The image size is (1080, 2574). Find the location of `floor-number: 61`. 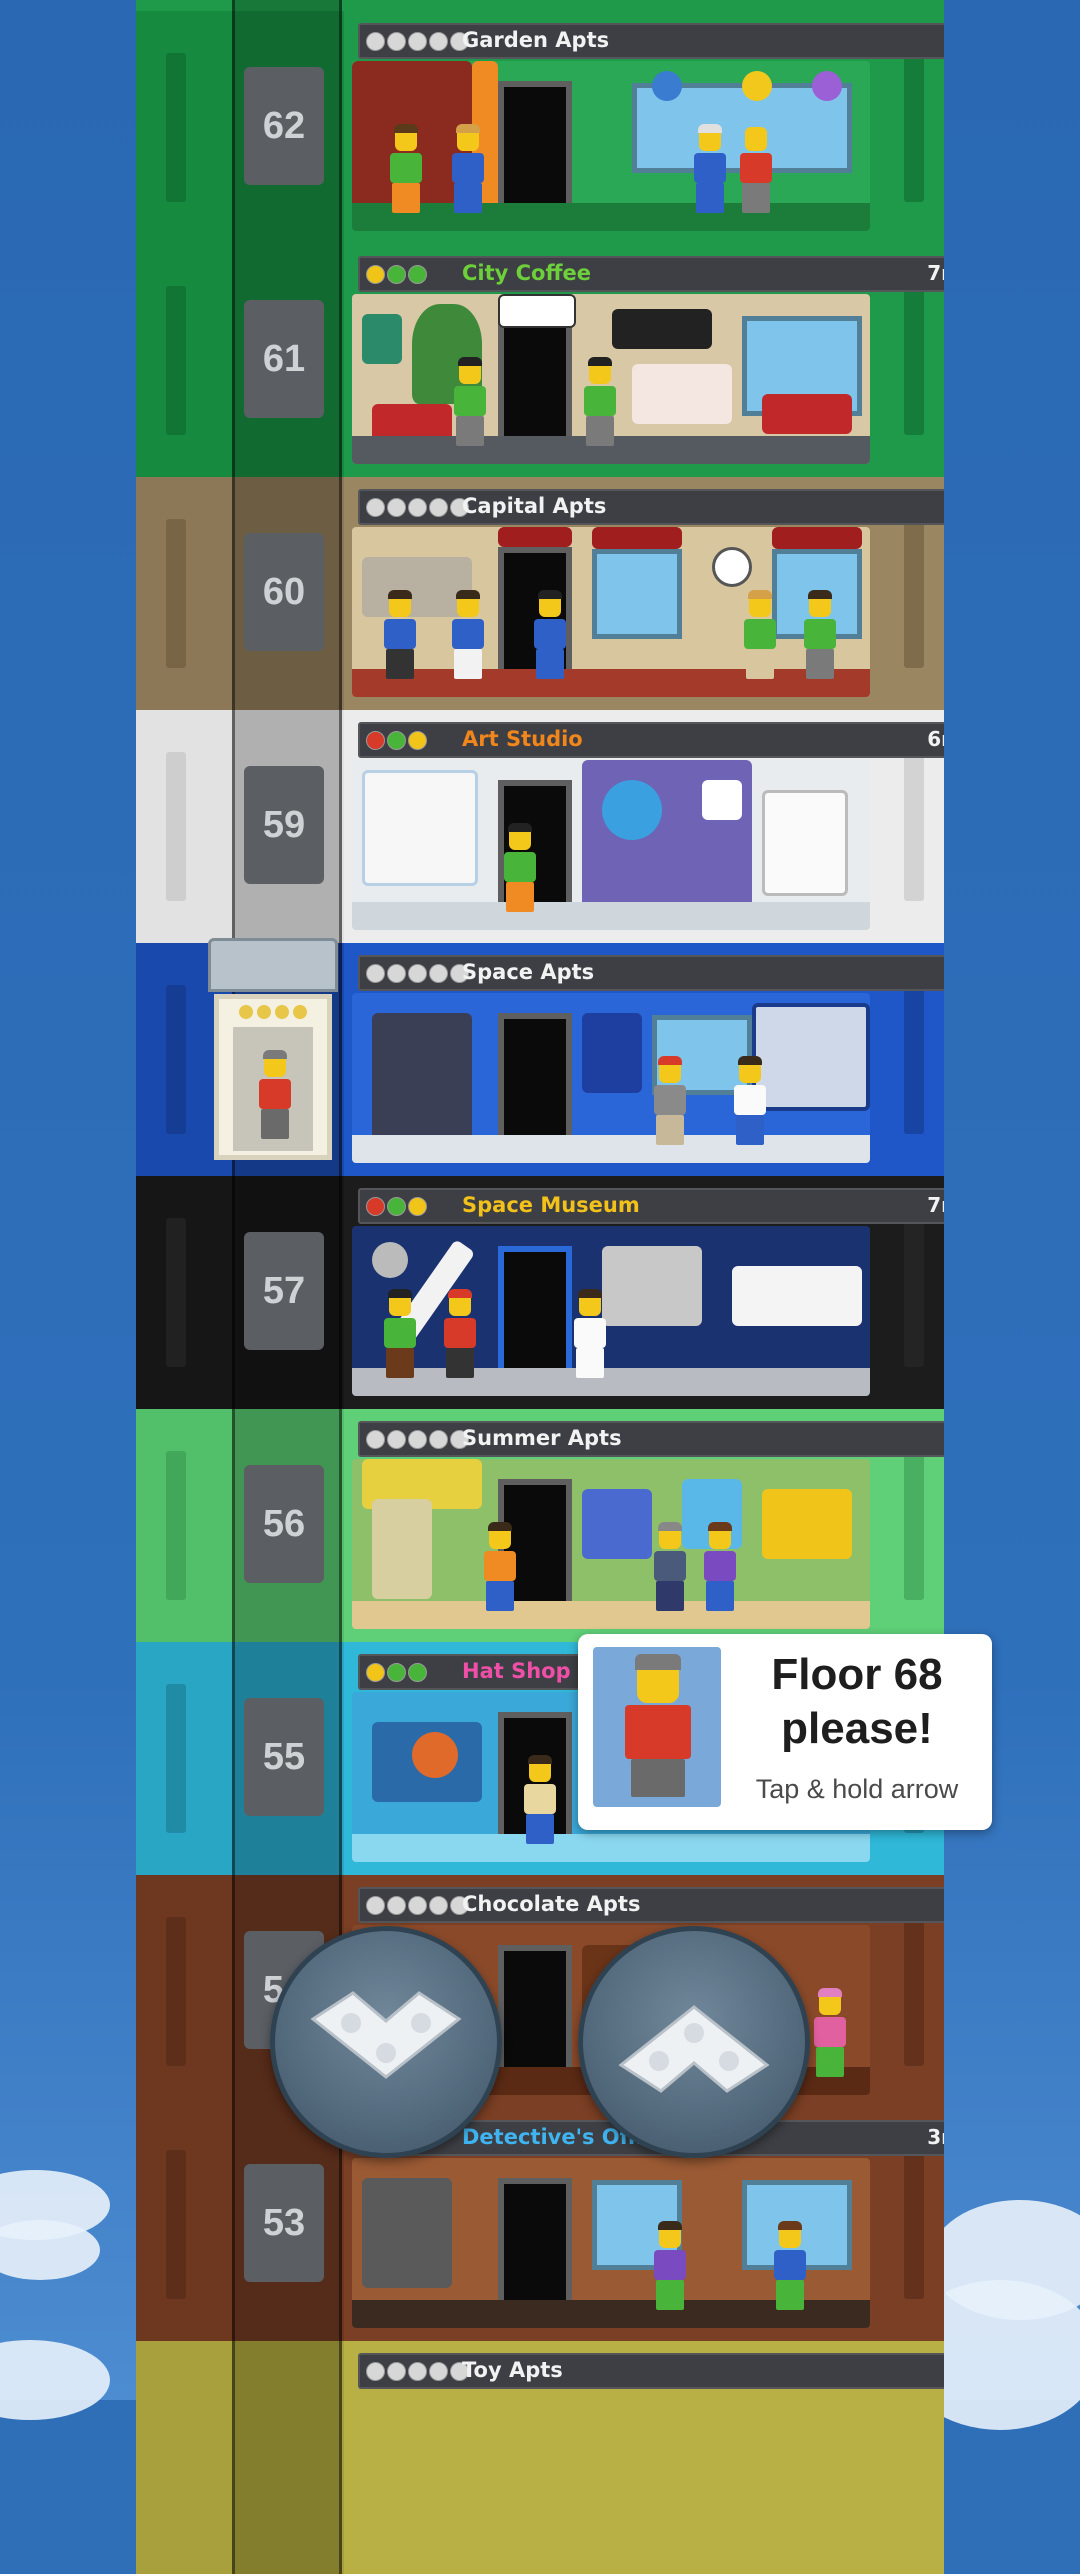

floor-number: 61 is located at coordinates (284, 359).